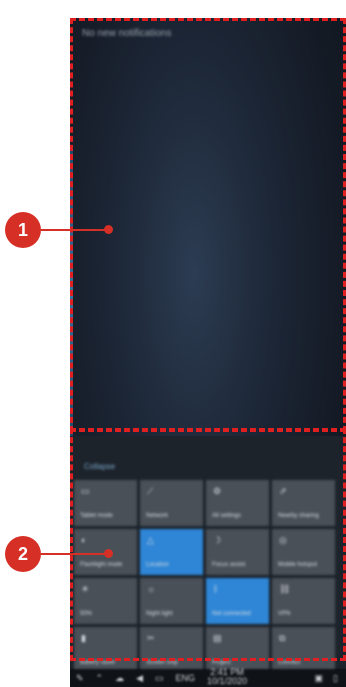  I want to click on cloud-icon: ☁, so click(119, 678).